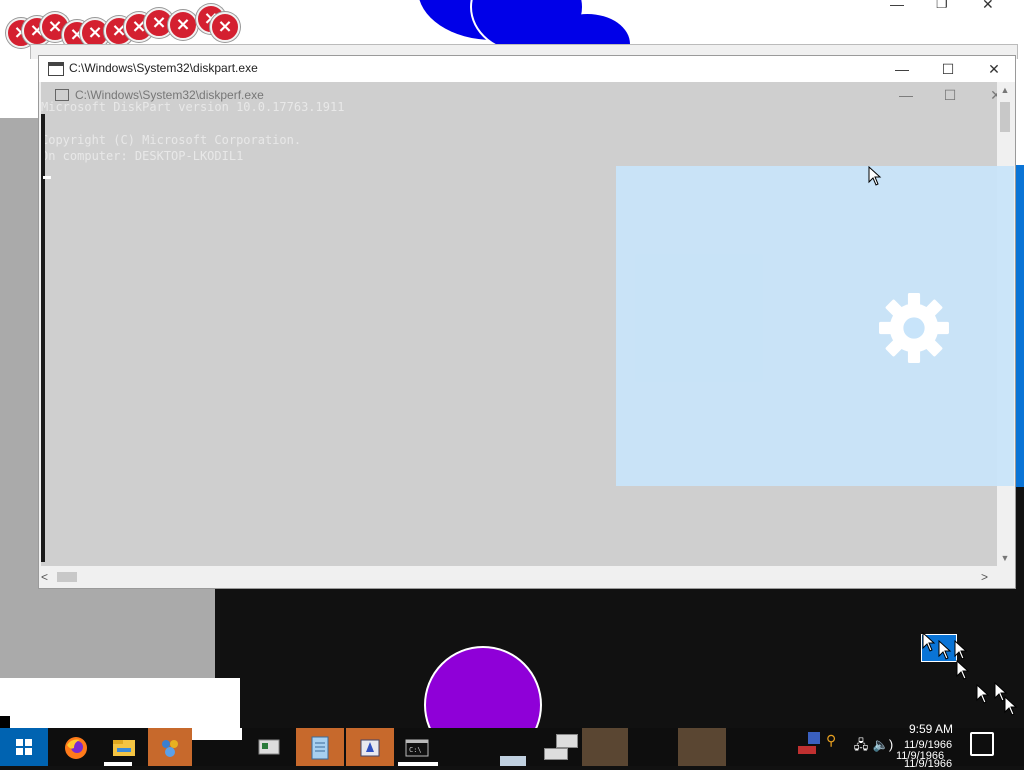 The image size is (1024, 770). Describe the element at coordinates (163, 68) in the screenshot. I see `window-title: C:\Windows\System32\diskpart.exe` at that location.